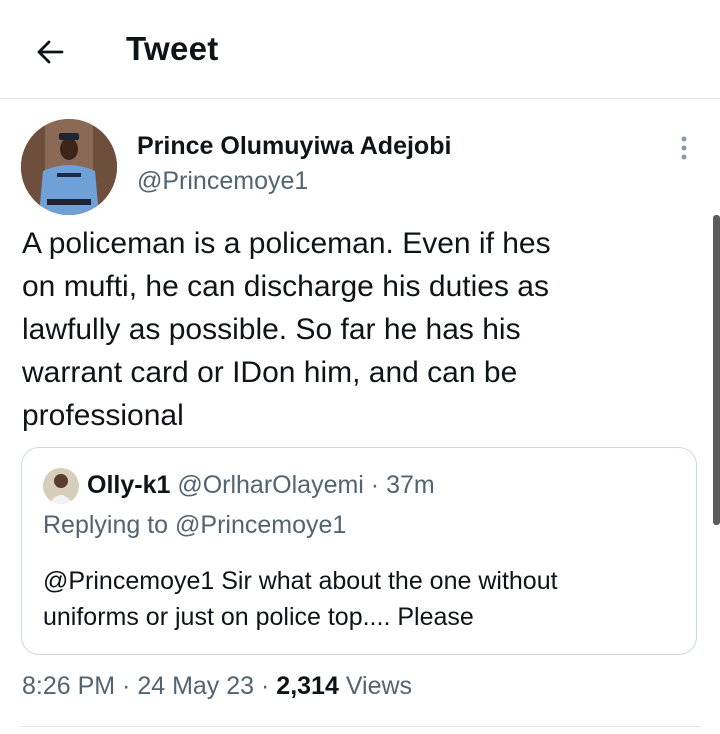 The height and width of the screenshot is (734, 720). I want to click on tweet-date: 24 May 23, so click(196, 686).